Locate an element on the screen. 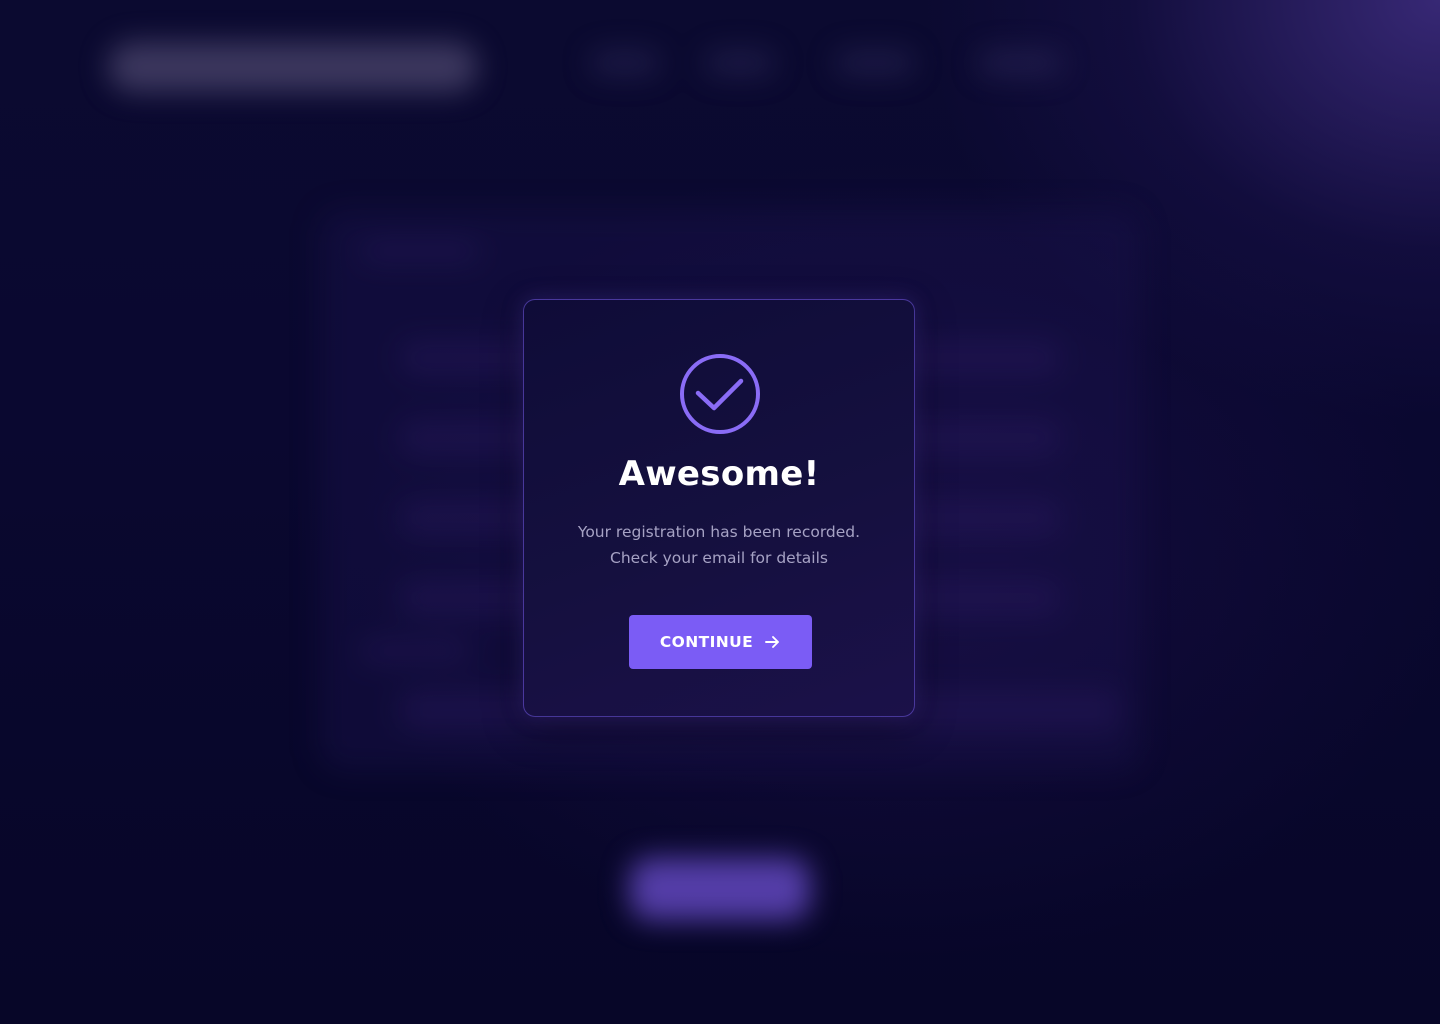 The image size is (1440, 1024). continue-button: CONTINUE is located at coordinates (720, 642).